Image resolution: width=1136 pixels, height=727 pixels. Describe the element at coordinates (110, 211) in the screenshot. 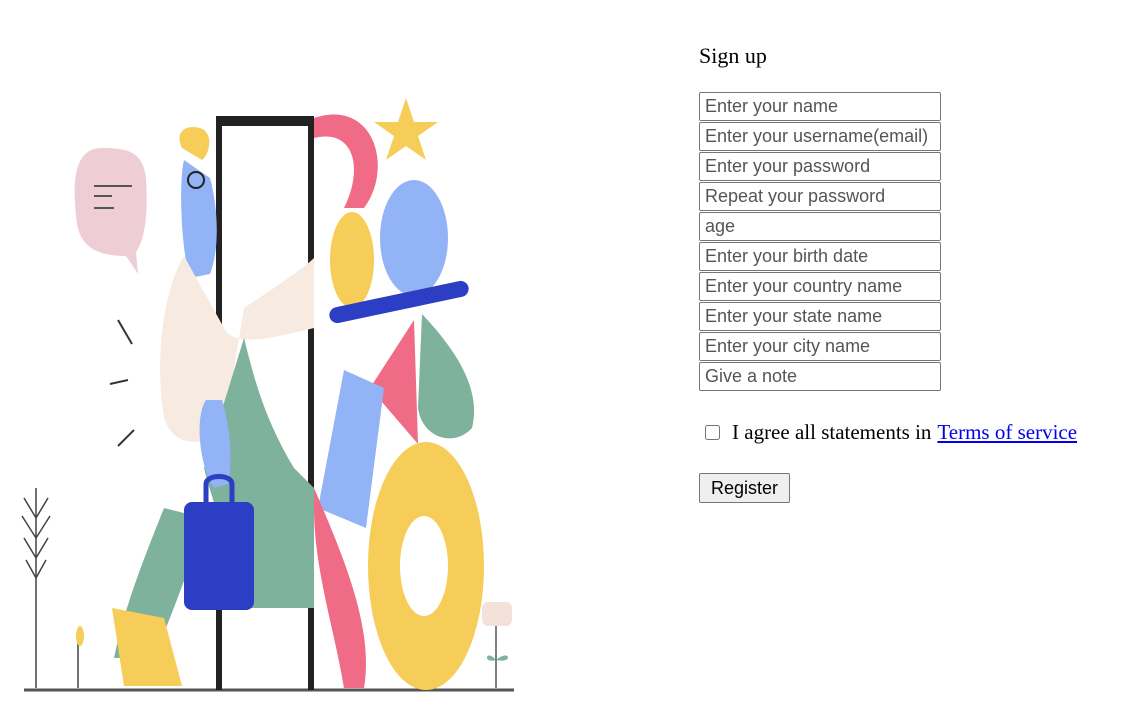

I see `speech-bubble-icon` at that location.